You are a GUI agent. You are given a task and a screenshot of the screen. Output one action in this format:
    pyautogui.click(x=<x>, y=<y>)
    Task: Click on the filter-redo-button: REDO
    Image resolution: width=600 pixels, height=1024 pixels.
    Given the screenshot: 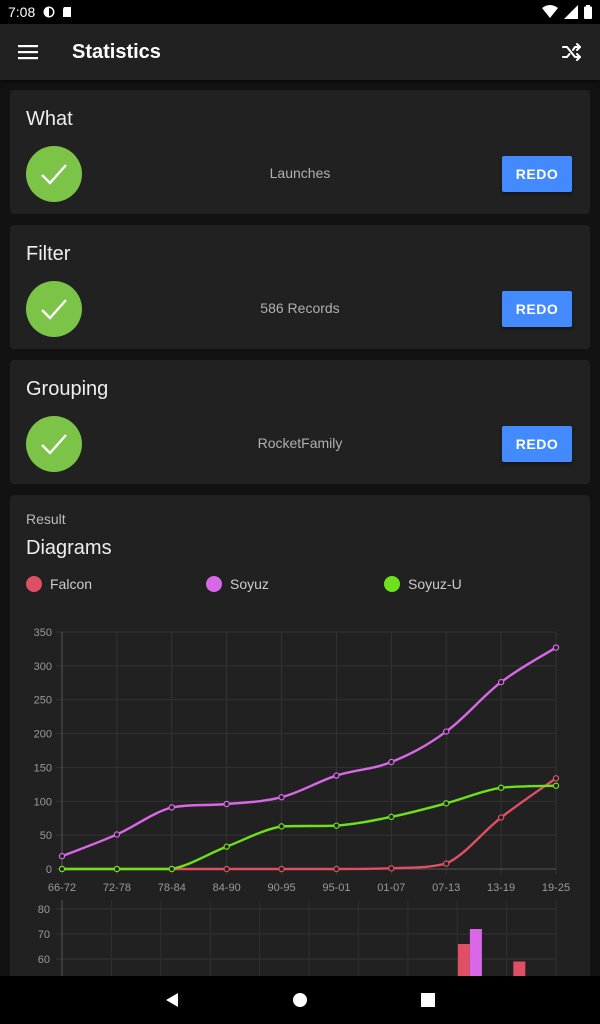 What is the action you would take?
    pyautogui.click(x=537, y=309)
    